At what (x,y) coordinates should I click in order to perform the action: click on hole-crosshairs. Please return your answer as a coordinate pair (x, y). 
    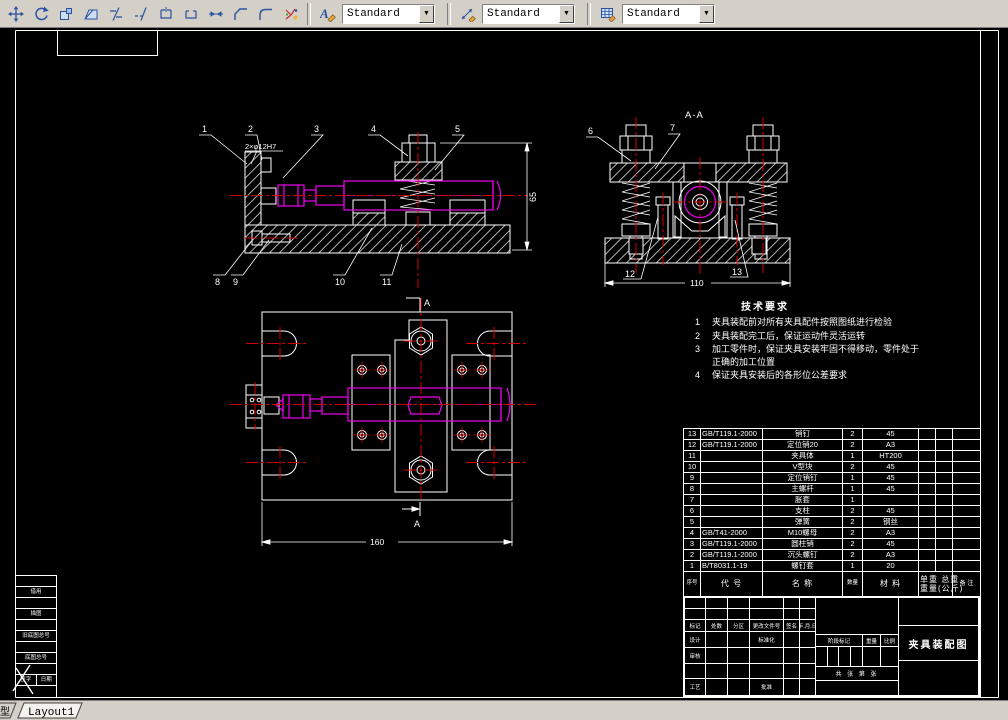
    Looking at the image, I should click on (422, 402).